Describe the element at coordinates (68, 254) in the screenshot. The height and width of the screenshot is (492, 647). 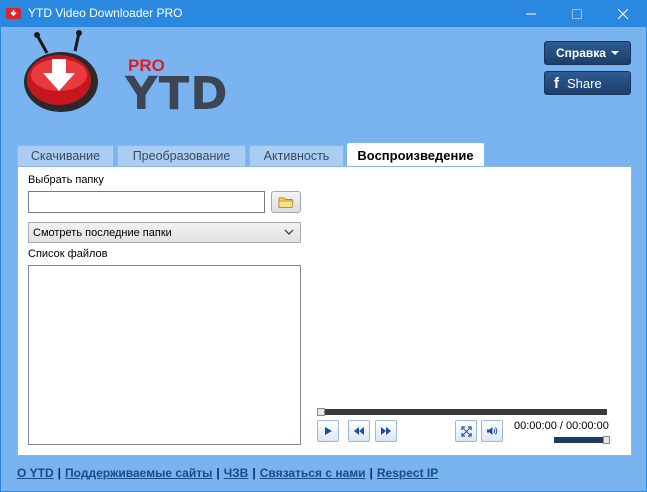
I see `file-list-label: Список файлов` at that location.